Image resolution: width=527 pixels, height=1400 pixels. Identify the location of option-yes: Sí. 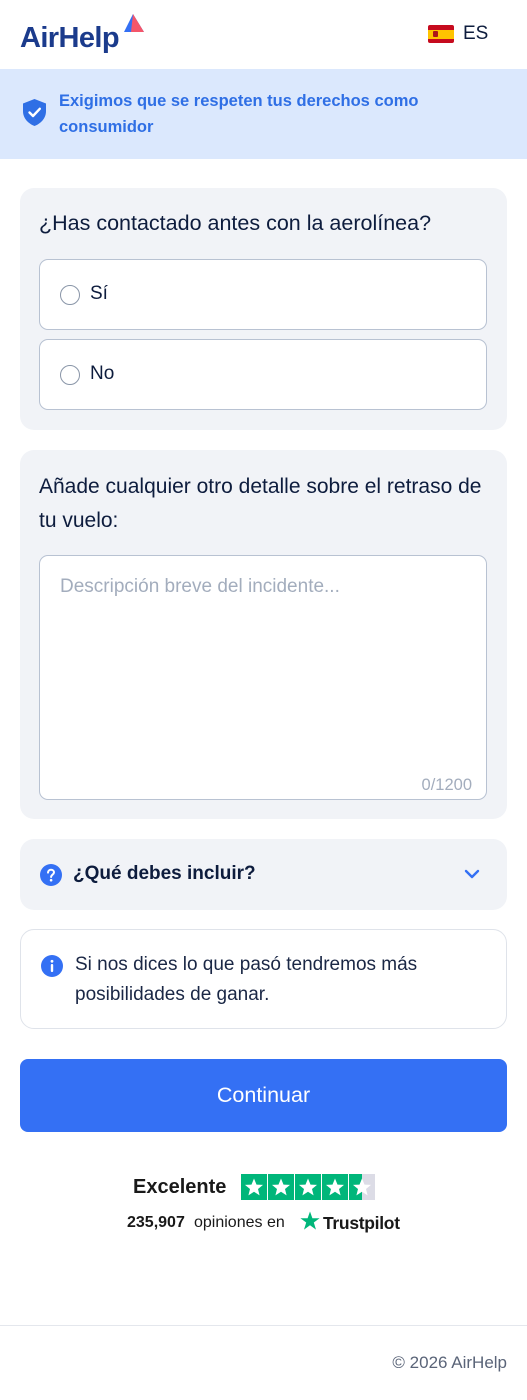
(263, 294).